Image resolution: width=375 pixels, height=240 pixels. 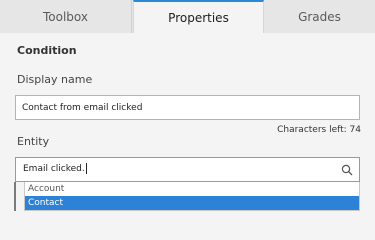 What do you see at coordinates (319, 16) in the screenshot?
I see `tab-grades: Grades` at bounding box center [319, 16].